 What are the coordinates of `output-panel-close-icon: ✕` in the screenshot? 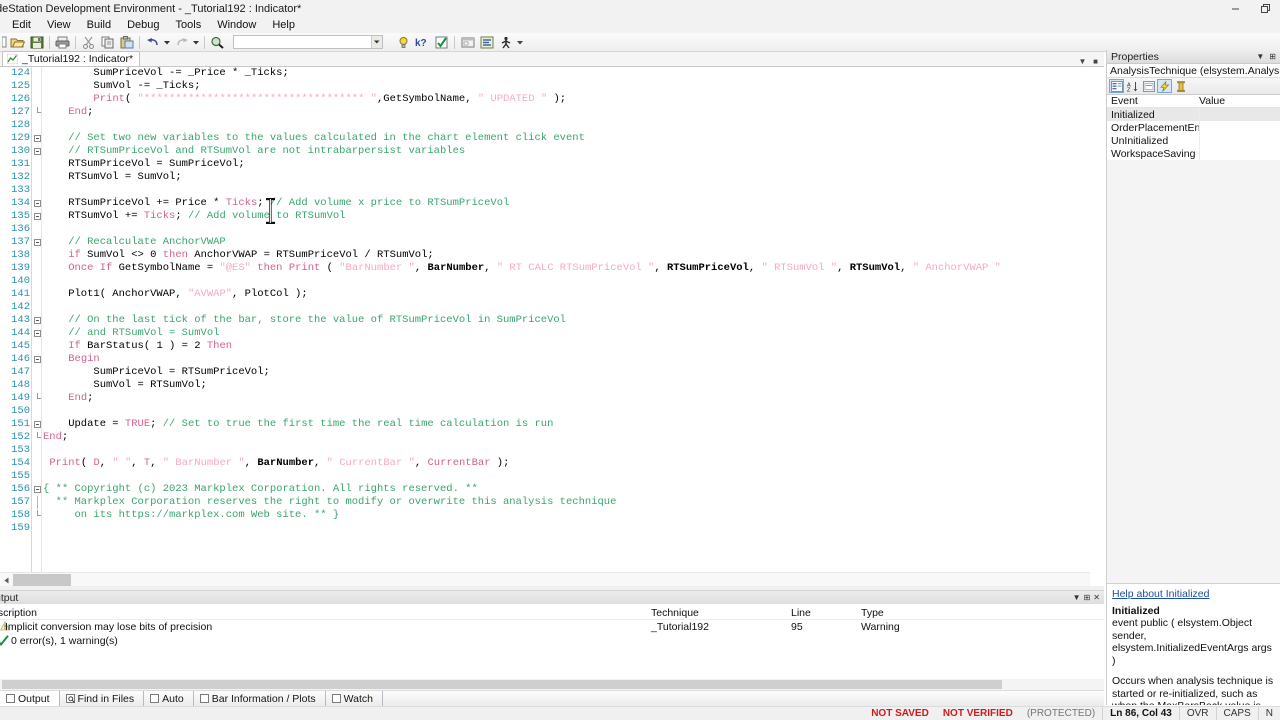 It's located at (1096, 597).